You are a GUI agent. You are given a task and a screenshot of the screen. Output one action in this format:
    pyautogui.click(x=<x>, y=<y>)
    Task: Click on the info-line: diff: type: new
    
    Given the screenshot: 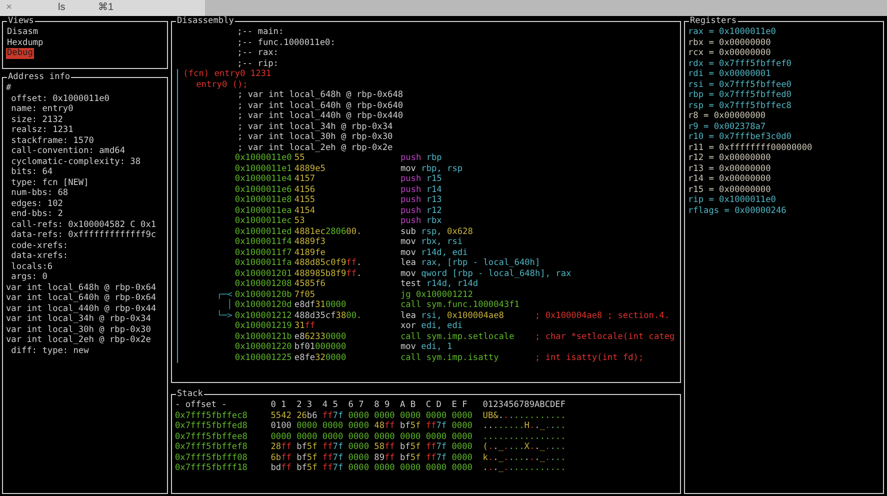 What is the action you would take?
    pyautogui.click(x=50, y=351)
    